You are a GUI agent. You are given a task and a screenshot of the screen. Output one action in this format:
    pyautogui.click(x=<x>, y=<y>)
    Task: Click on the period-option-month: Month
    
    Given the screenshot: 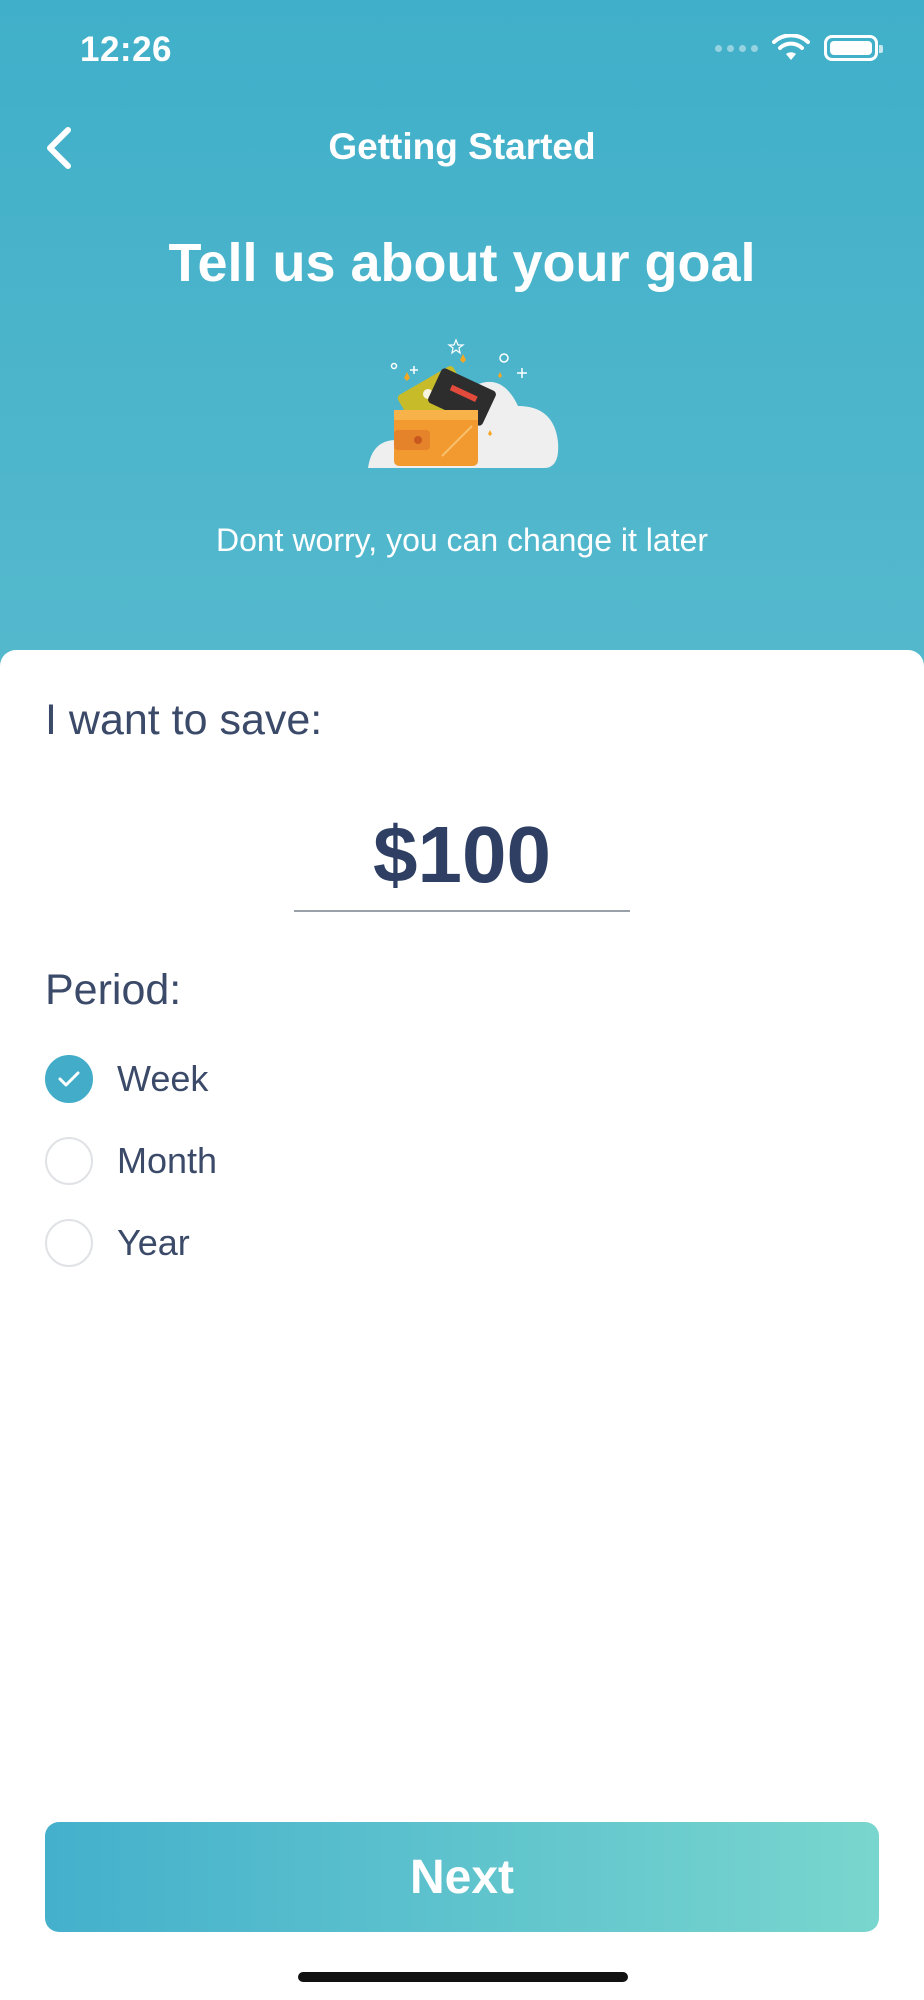 What is the action you would take?
    pyautogui.click(x=131, y=1161)
    